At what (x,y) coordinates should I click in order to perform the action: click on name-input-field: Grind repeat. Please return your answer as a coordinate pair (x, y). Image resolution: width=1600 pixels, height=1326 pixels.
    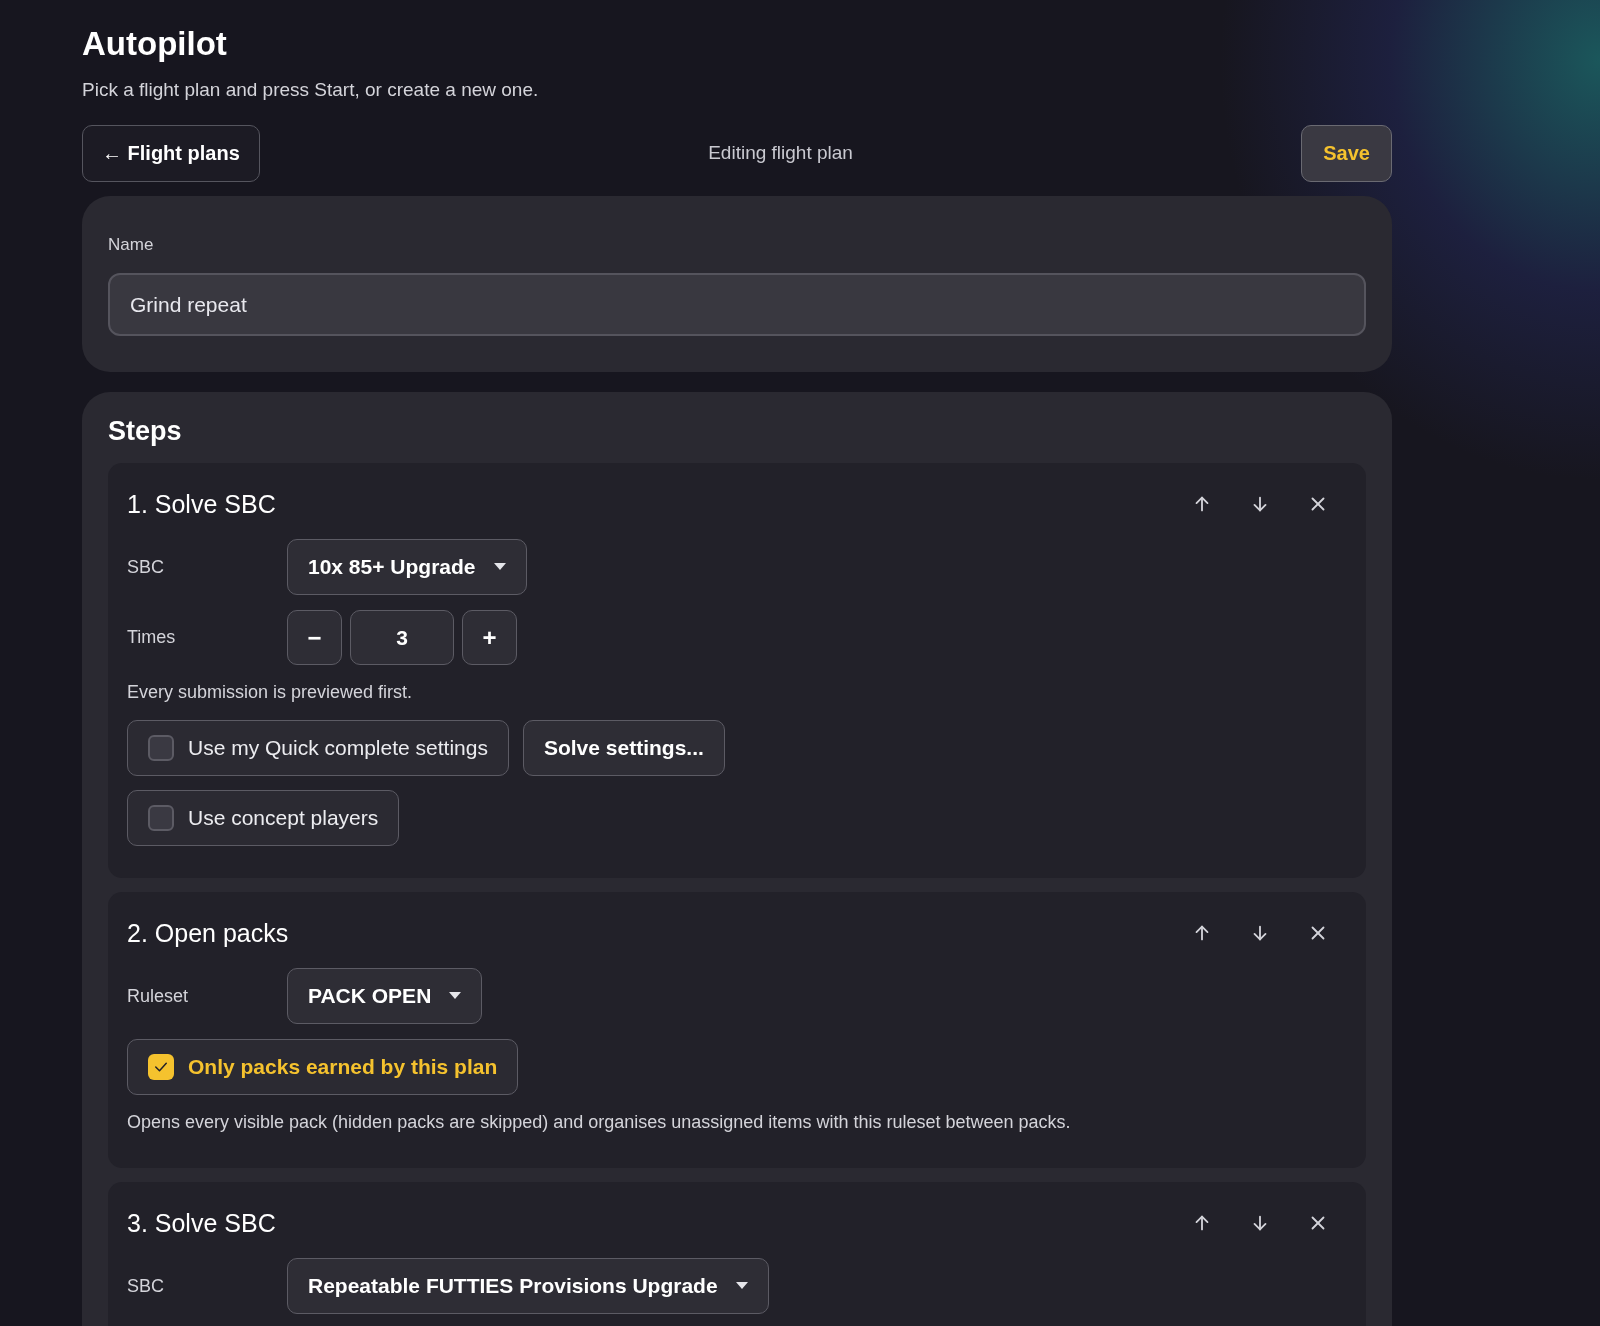
    Looking at the image, I should click on (737, 304).